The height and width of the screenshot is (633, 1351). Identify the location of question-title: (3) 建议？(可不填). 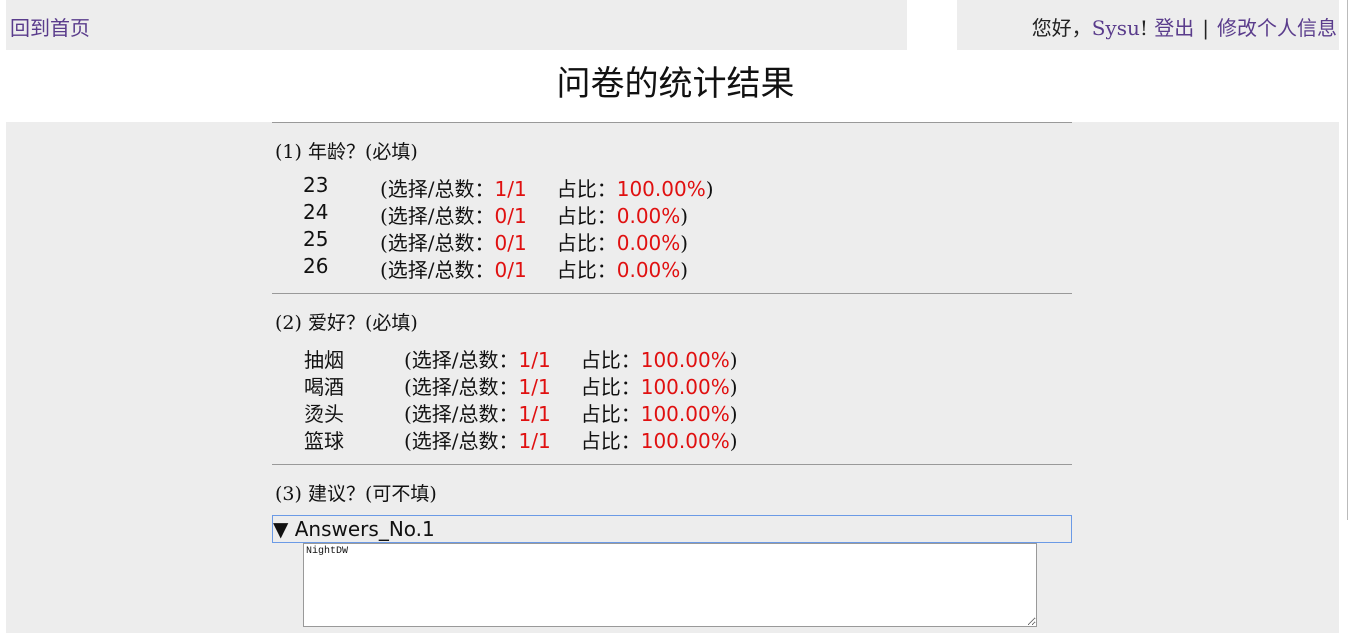
(356, 494).